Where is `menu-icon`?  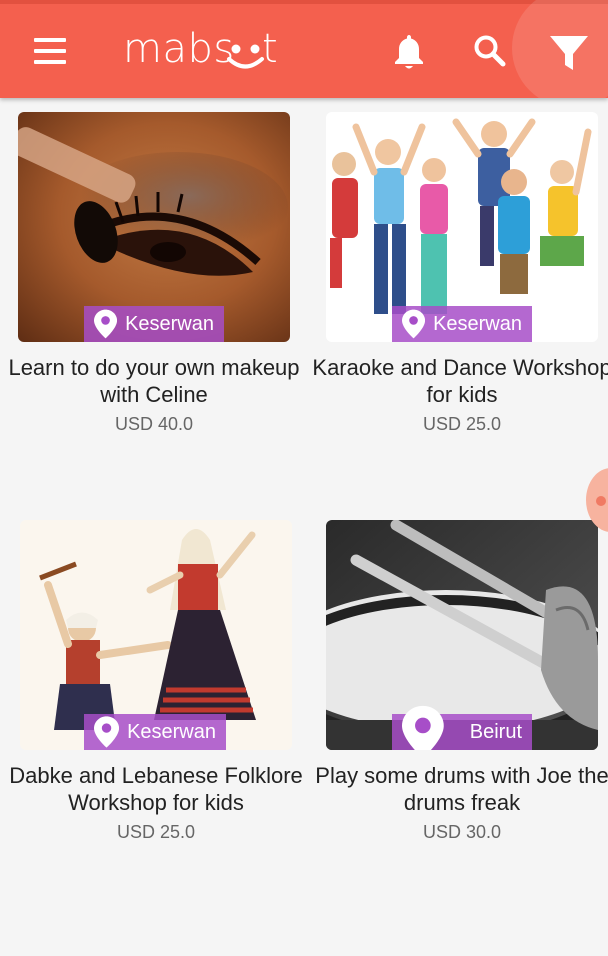 menu-icon is located at coordinates (51, 51).